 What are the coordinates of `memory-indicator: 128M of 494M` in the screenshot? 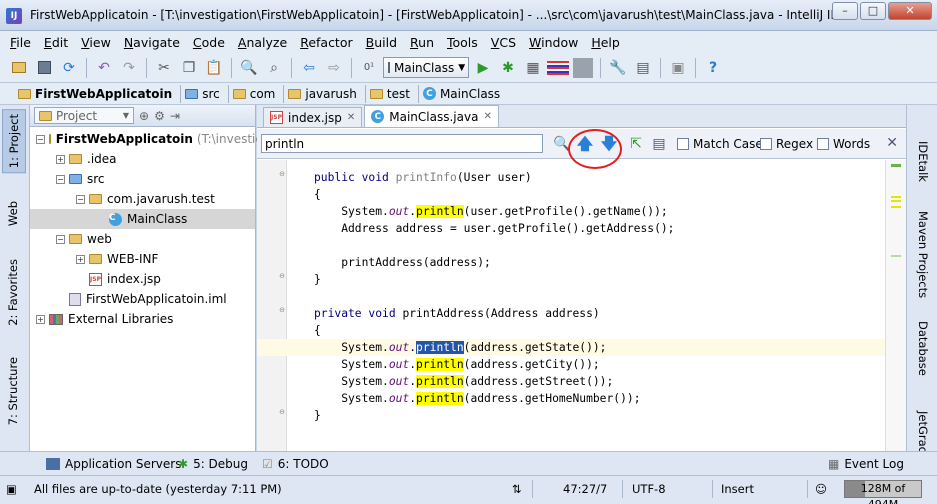 It's located at (883, 492).